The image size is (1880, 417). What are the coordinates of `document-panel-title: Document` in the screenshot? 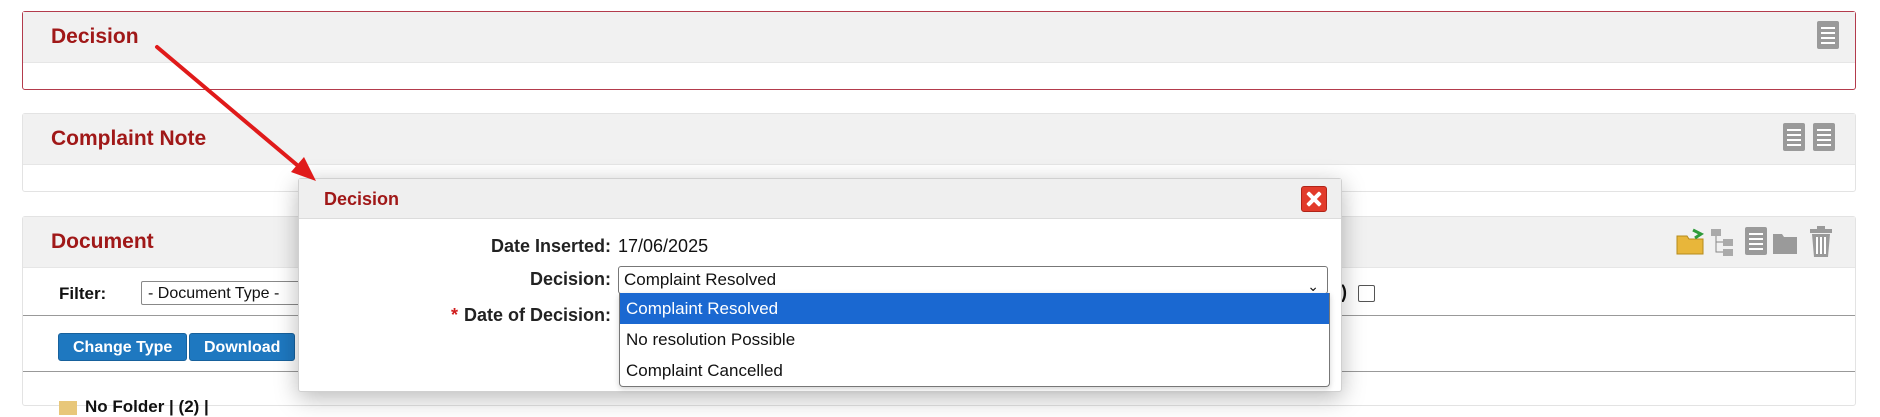 It's located at (102, 241).